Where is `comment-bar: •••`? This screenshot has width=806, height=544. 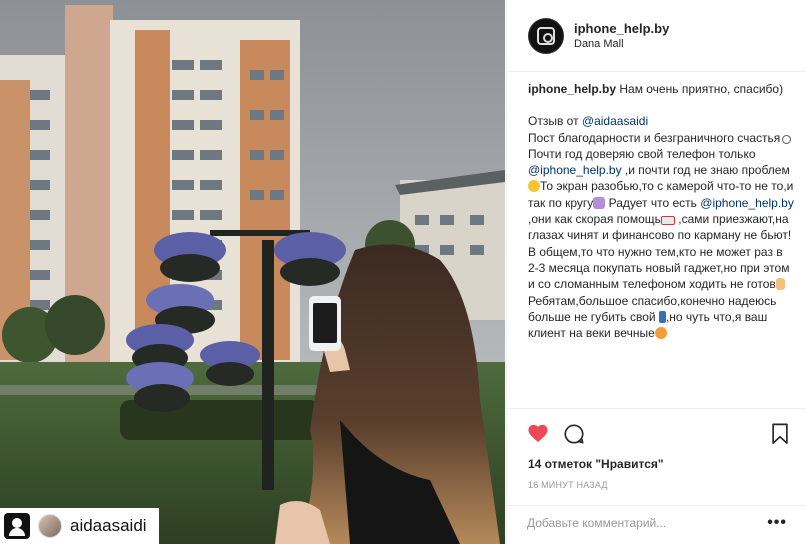 comment-bar: ••• is located at coordinates (656, 522).